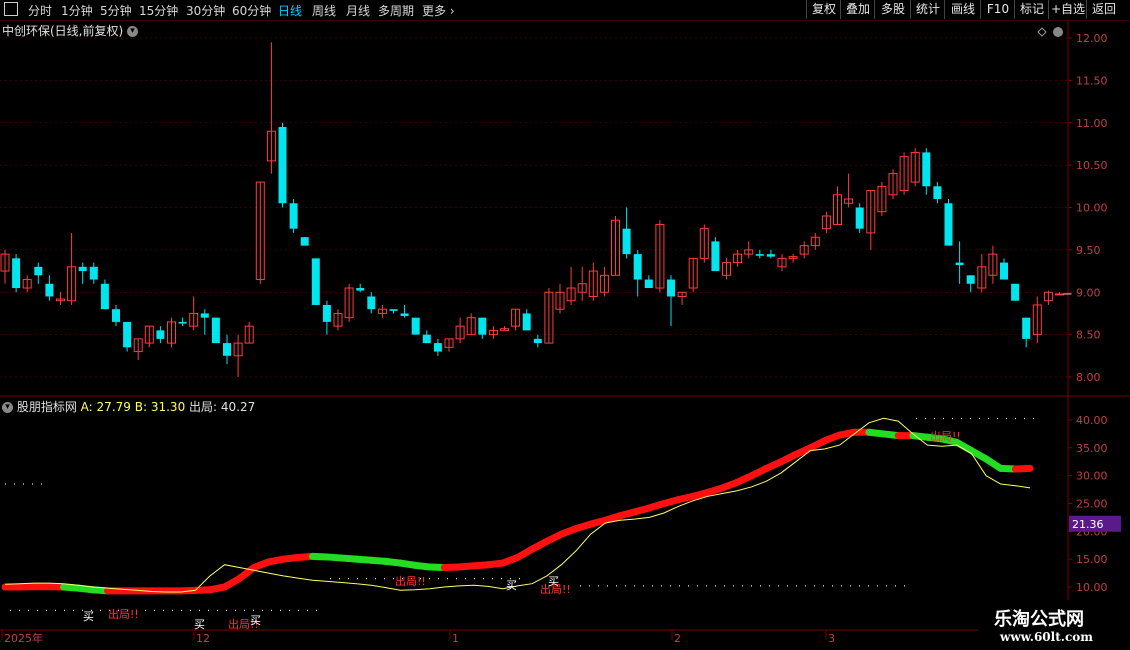 The height and width of the screenshot is (650, 1130). What do you see at coordinates (1092, 80) in the screenshot?
I see `y-tick-label: 11.50` at bounding box center [1092, 80].